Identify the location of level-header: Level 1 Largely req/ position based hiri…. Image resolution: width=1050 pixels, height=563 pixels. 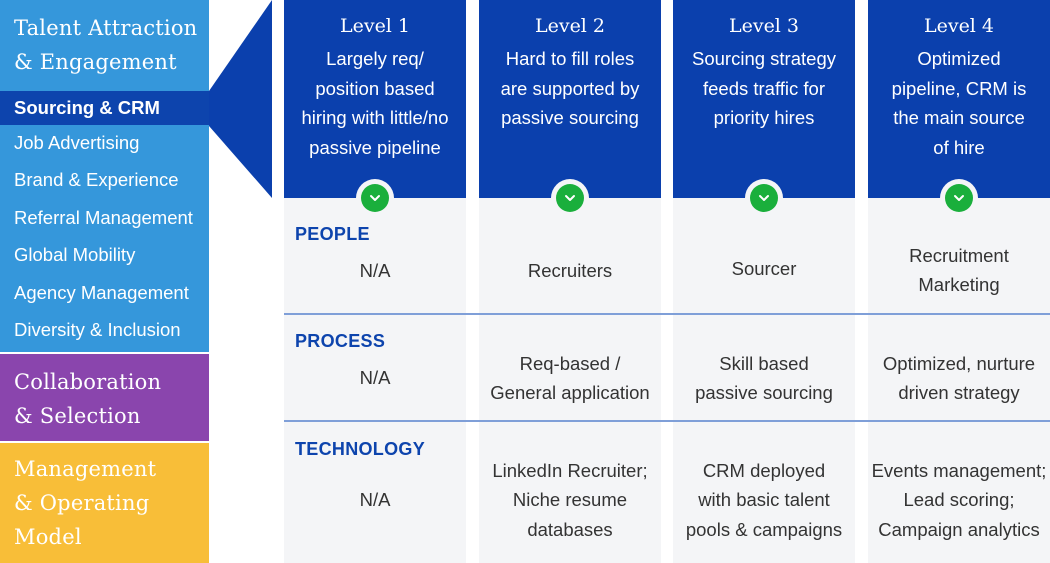
(375, 99).